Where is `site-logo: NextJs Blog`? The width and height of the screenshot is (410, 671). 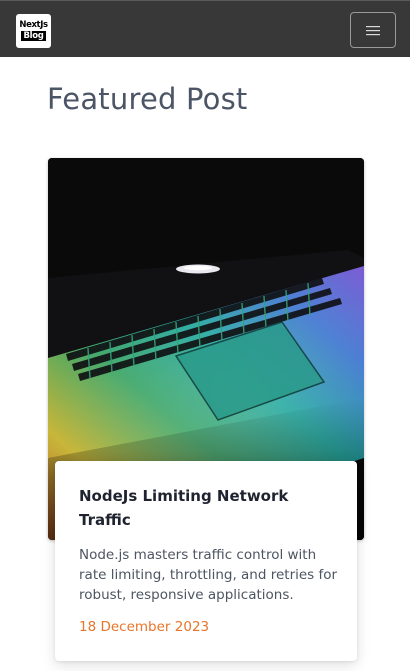
site-logo: NextJs Blog is located at coordinates (33, 31).